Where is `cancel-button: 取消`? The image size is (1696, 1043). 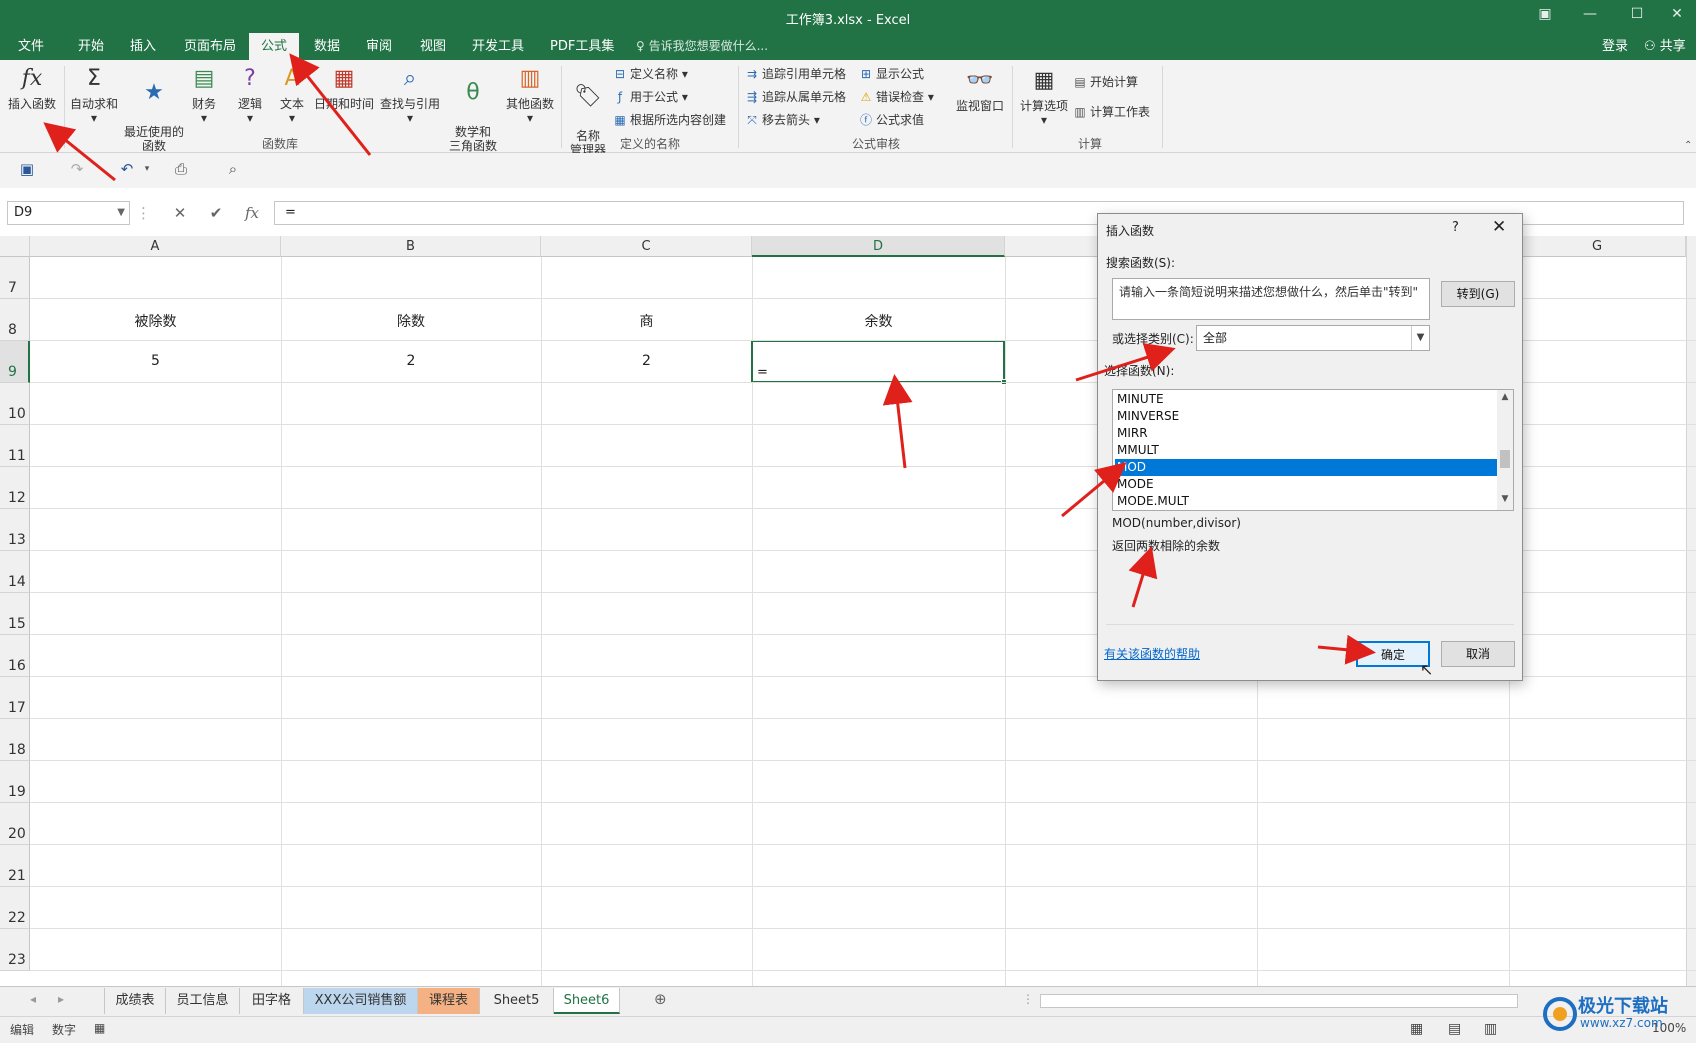
cancel-button: 取消 is located at coordinates (1478, 654).